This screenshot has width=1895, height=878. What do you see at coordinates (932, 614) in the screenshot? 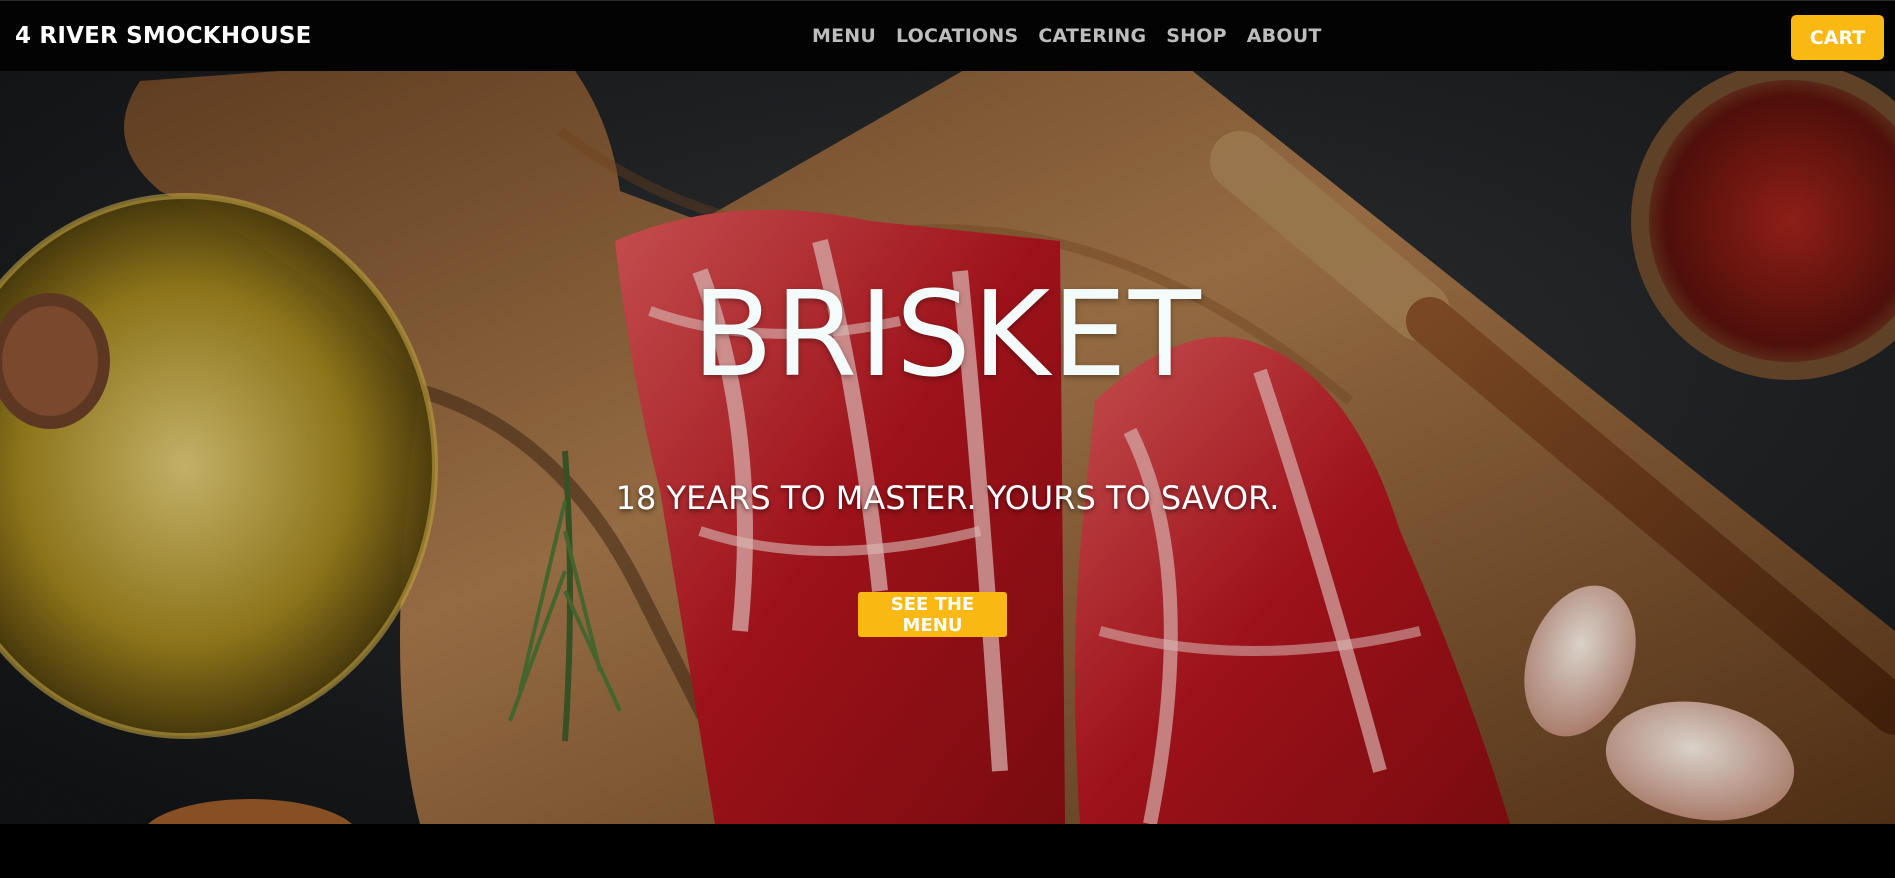
I see `see-the-menu-button: SEE THE MENU` at bounding box center [932, 614].